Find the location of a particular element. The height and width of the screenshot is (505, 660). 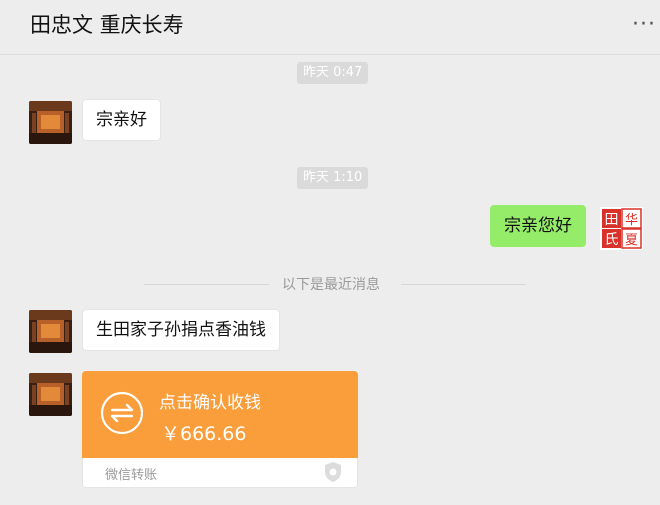

recent-messages-divider: 以下是最近消息 is located at coordinates (335, 284).